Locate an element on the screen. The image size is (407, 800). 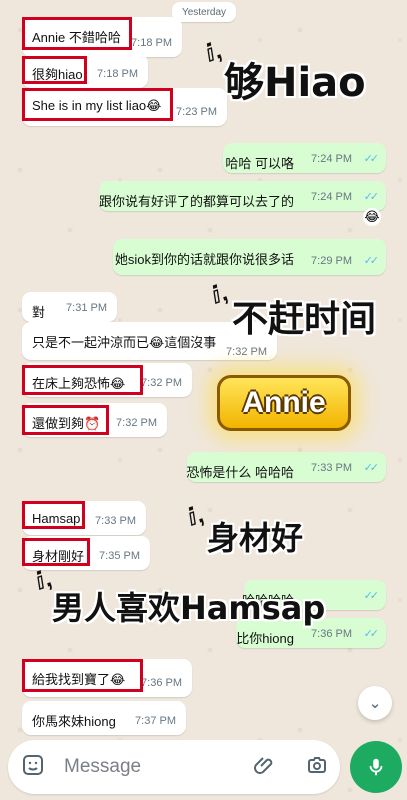
message-incoming-4: 對 7:31 PM is located at coordinates (69, 307).